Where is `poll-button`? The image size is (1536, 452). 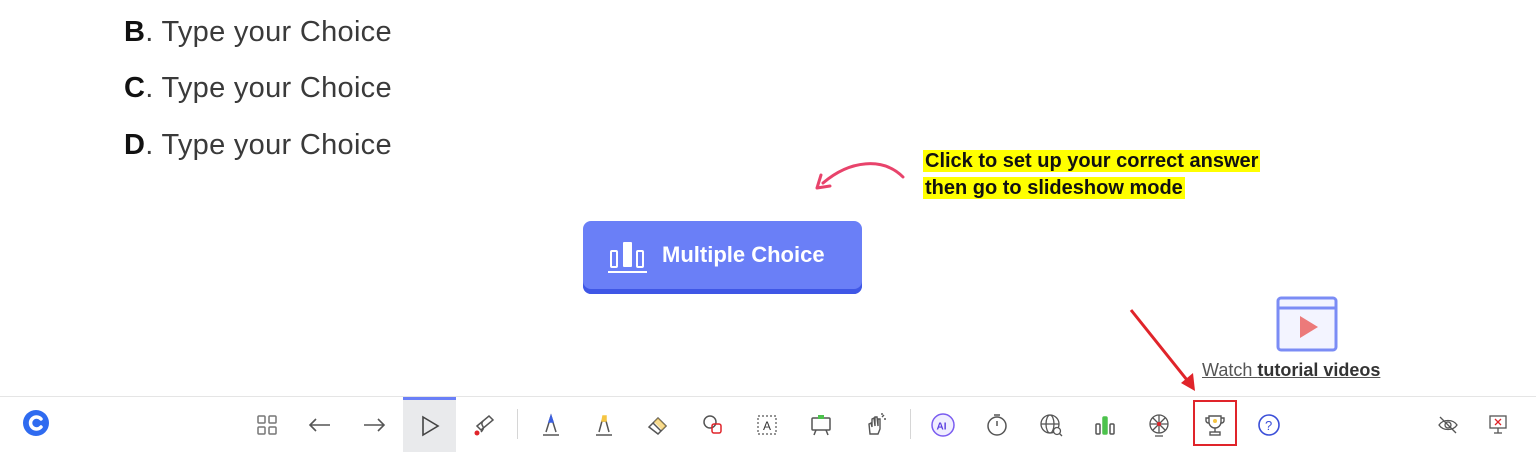 poll-button is located at coordinates (1105, 424).